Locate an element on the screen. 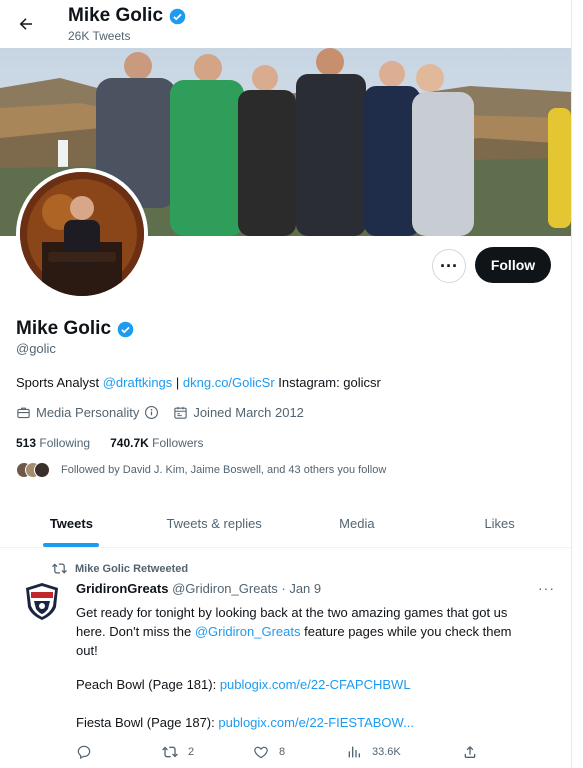  views-icon is located at coordinates (354, 752).